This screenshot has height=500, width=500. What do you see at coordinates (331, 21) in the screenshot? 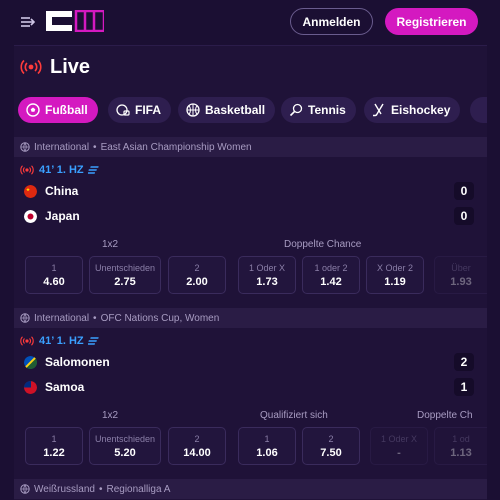
I see `login-button: Anmelden` at bounding box center [331, 21].